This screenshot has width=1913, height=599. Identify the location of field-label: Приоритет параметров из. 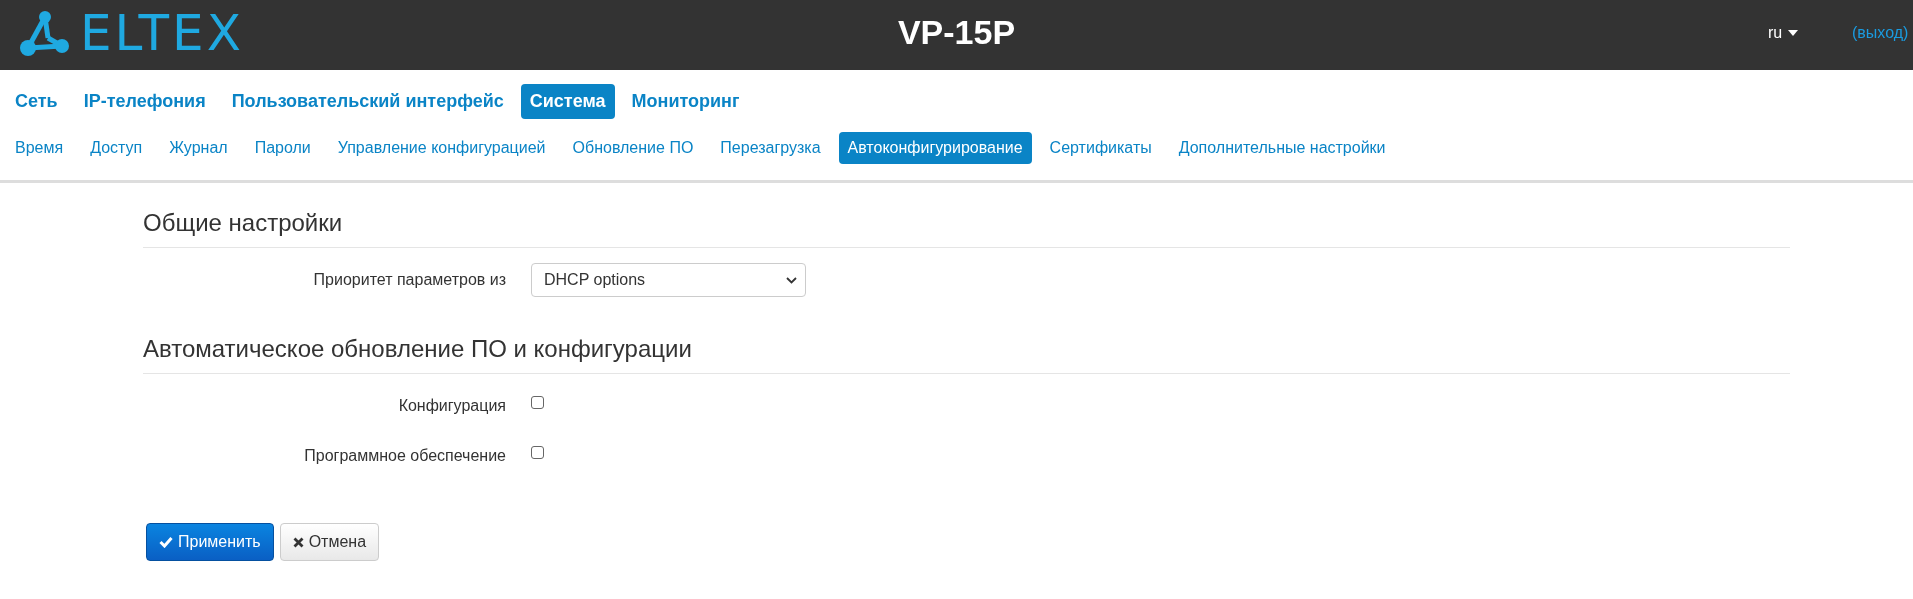
(409, 280).